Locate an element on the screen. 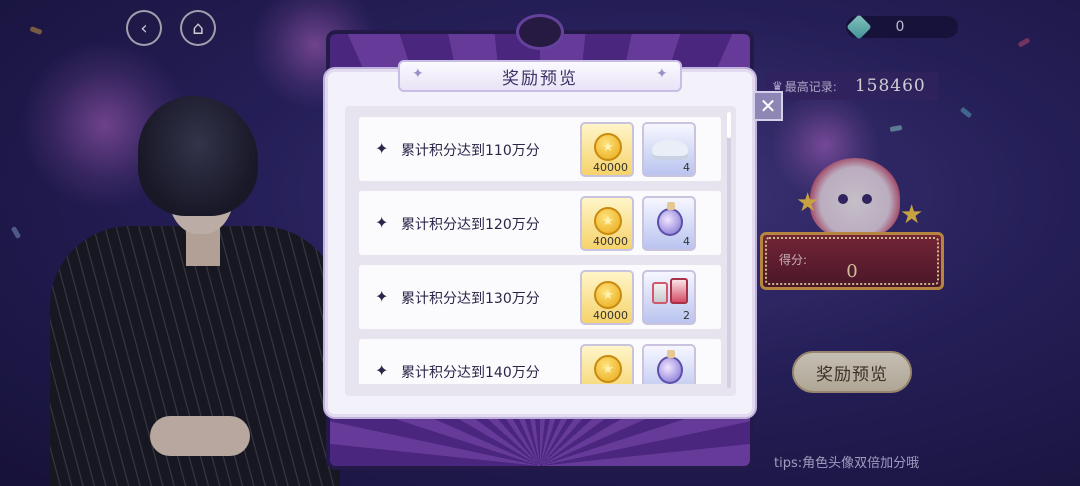 This screenshot has height=486, width=1080. reward-condition: 累计积分达到120万分 is located at coordinates (470, 225).